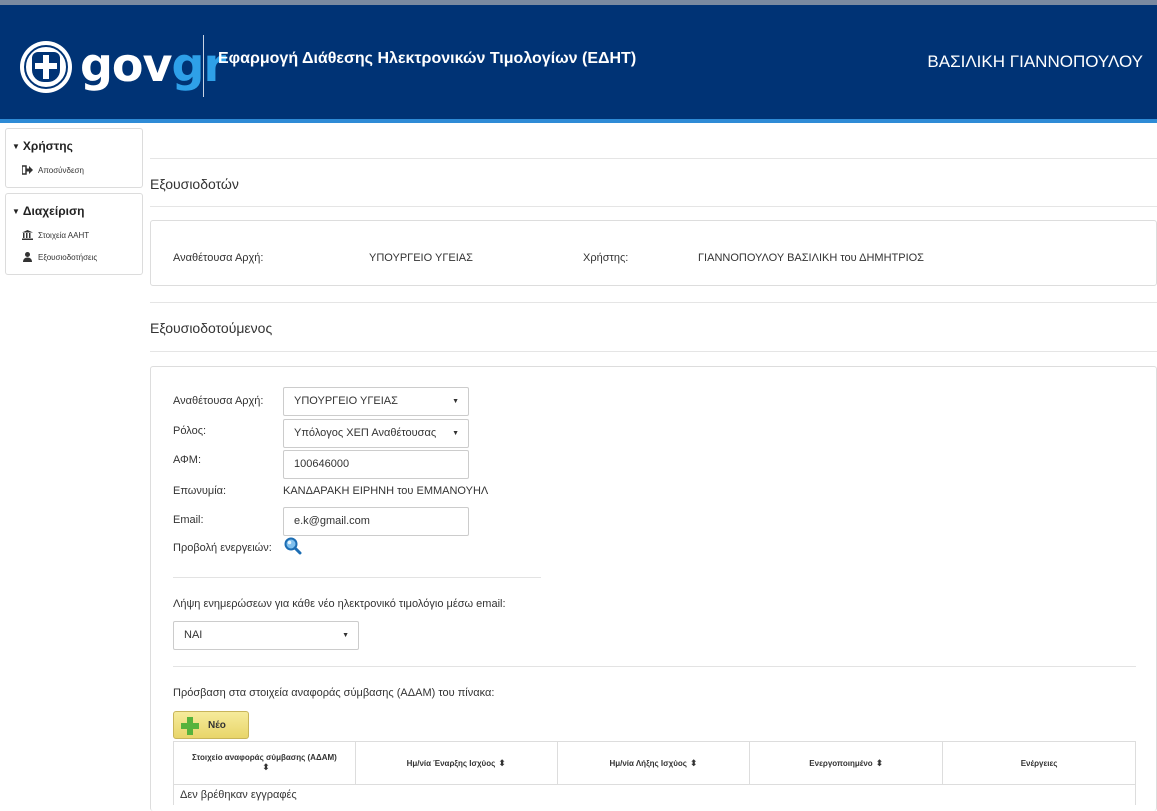 The width and height of the screenshot is (1157, 811). Describe the element at coordinates (578, 121) in the screenshot. I see `header-underline` at that location.